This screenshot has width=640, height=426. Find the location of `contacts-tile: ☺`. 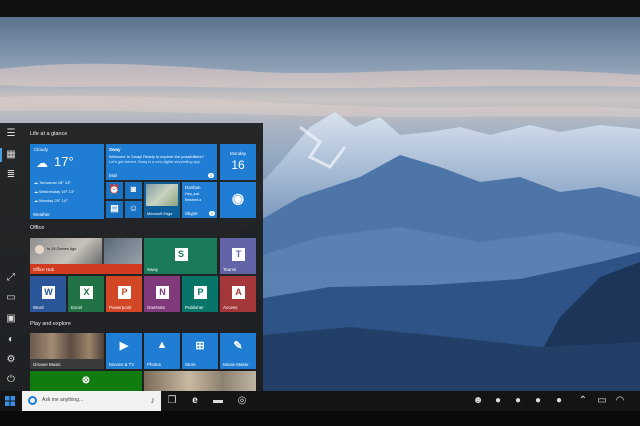

contacts-tile: ☺ is located at coordinates (133, 209).